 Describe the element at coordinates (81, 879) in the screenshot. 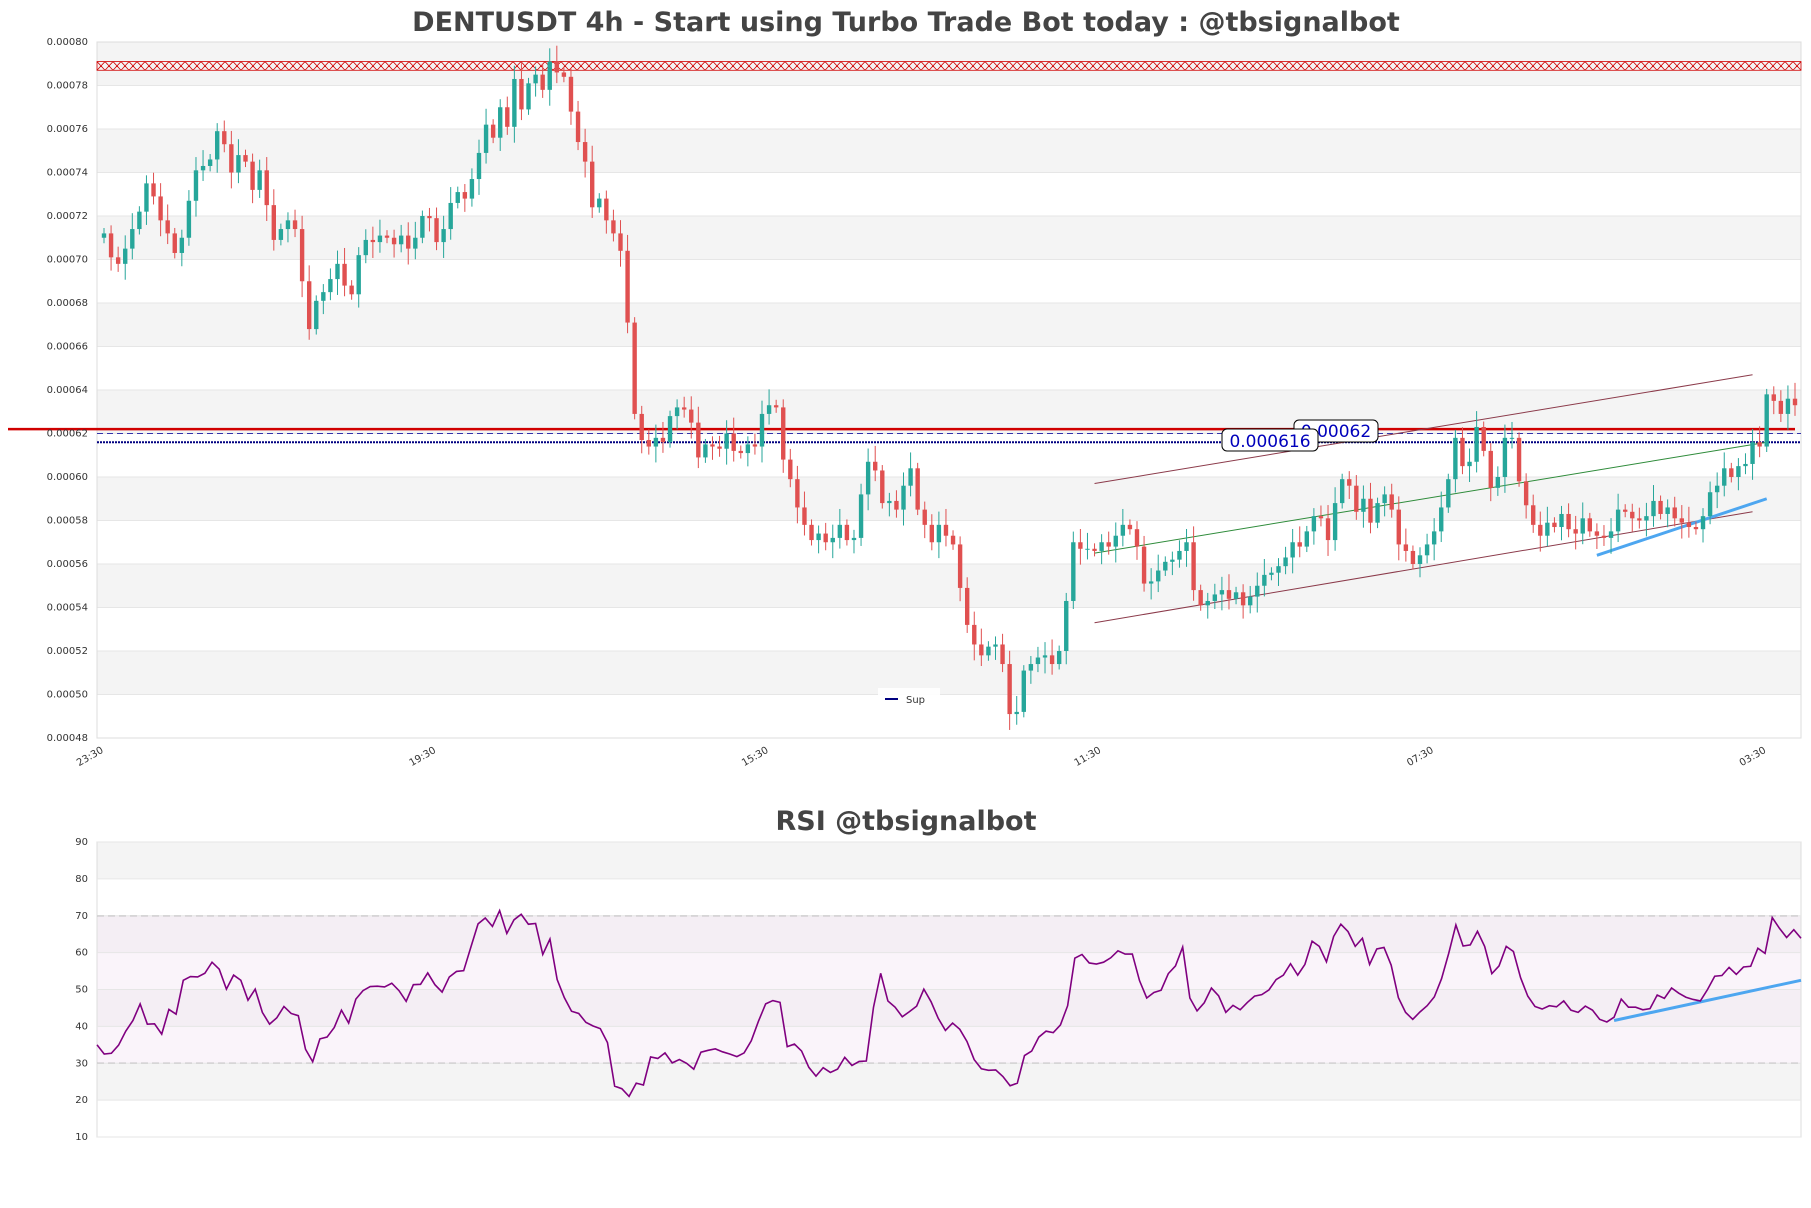

I see `rsi-y-tick-label: 80` at that location.